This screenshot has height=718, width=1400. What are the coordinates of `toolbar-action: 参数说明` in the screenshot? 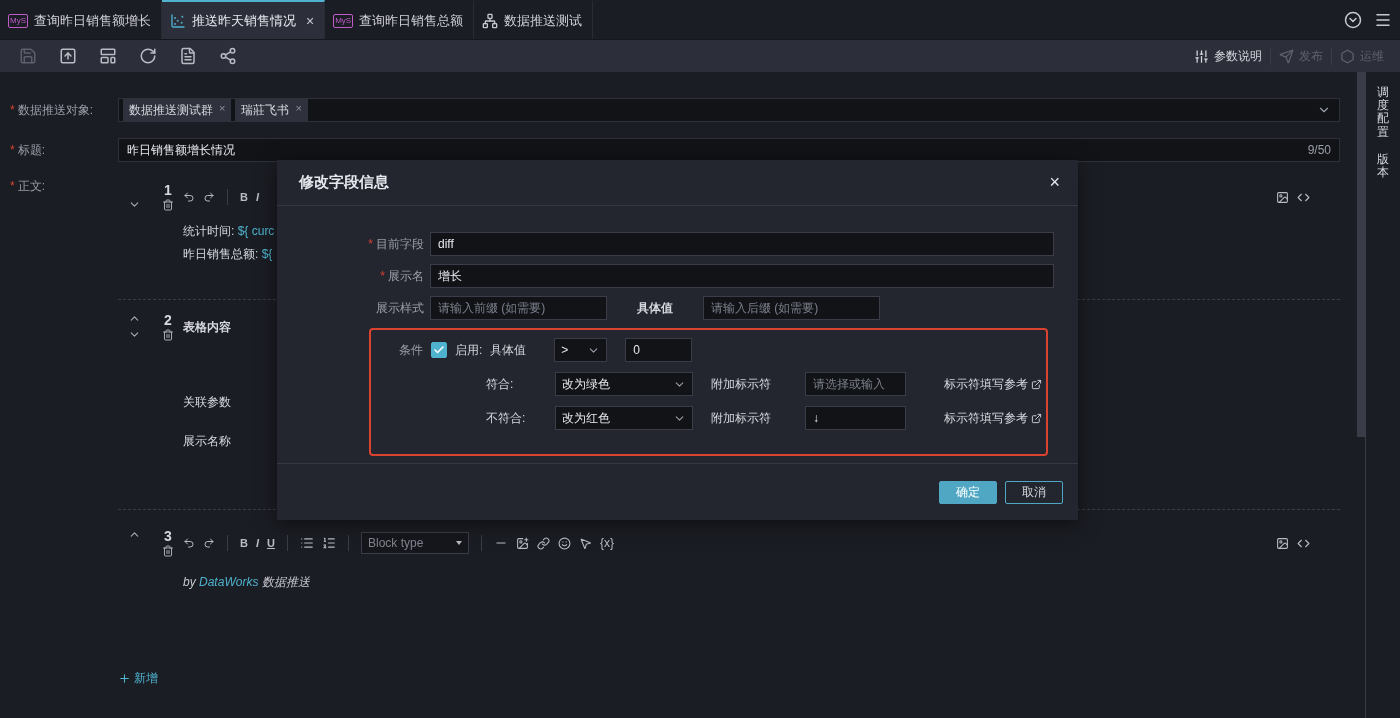 It's located at (1228, 56).